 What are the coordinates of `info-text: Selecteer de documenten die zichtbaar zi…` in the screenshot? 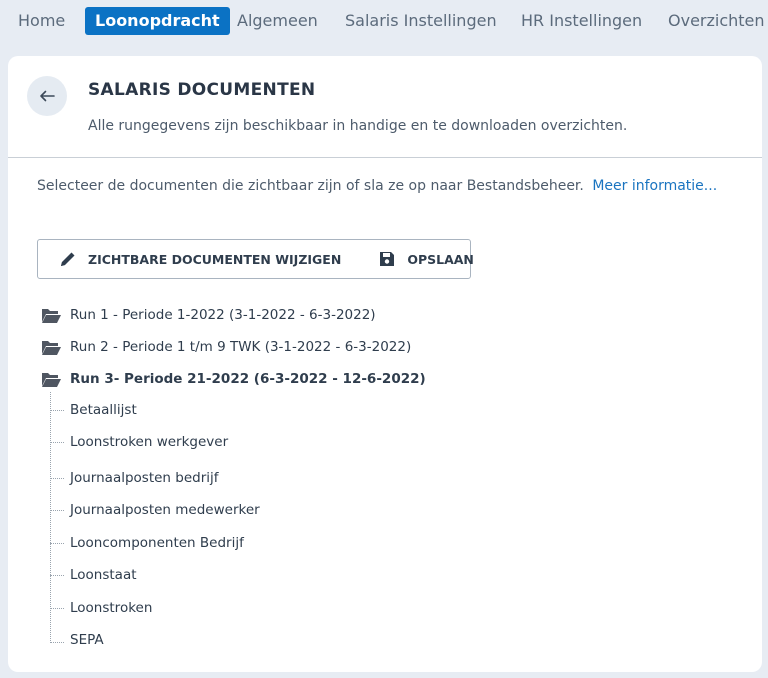 It's located at (377, 186).